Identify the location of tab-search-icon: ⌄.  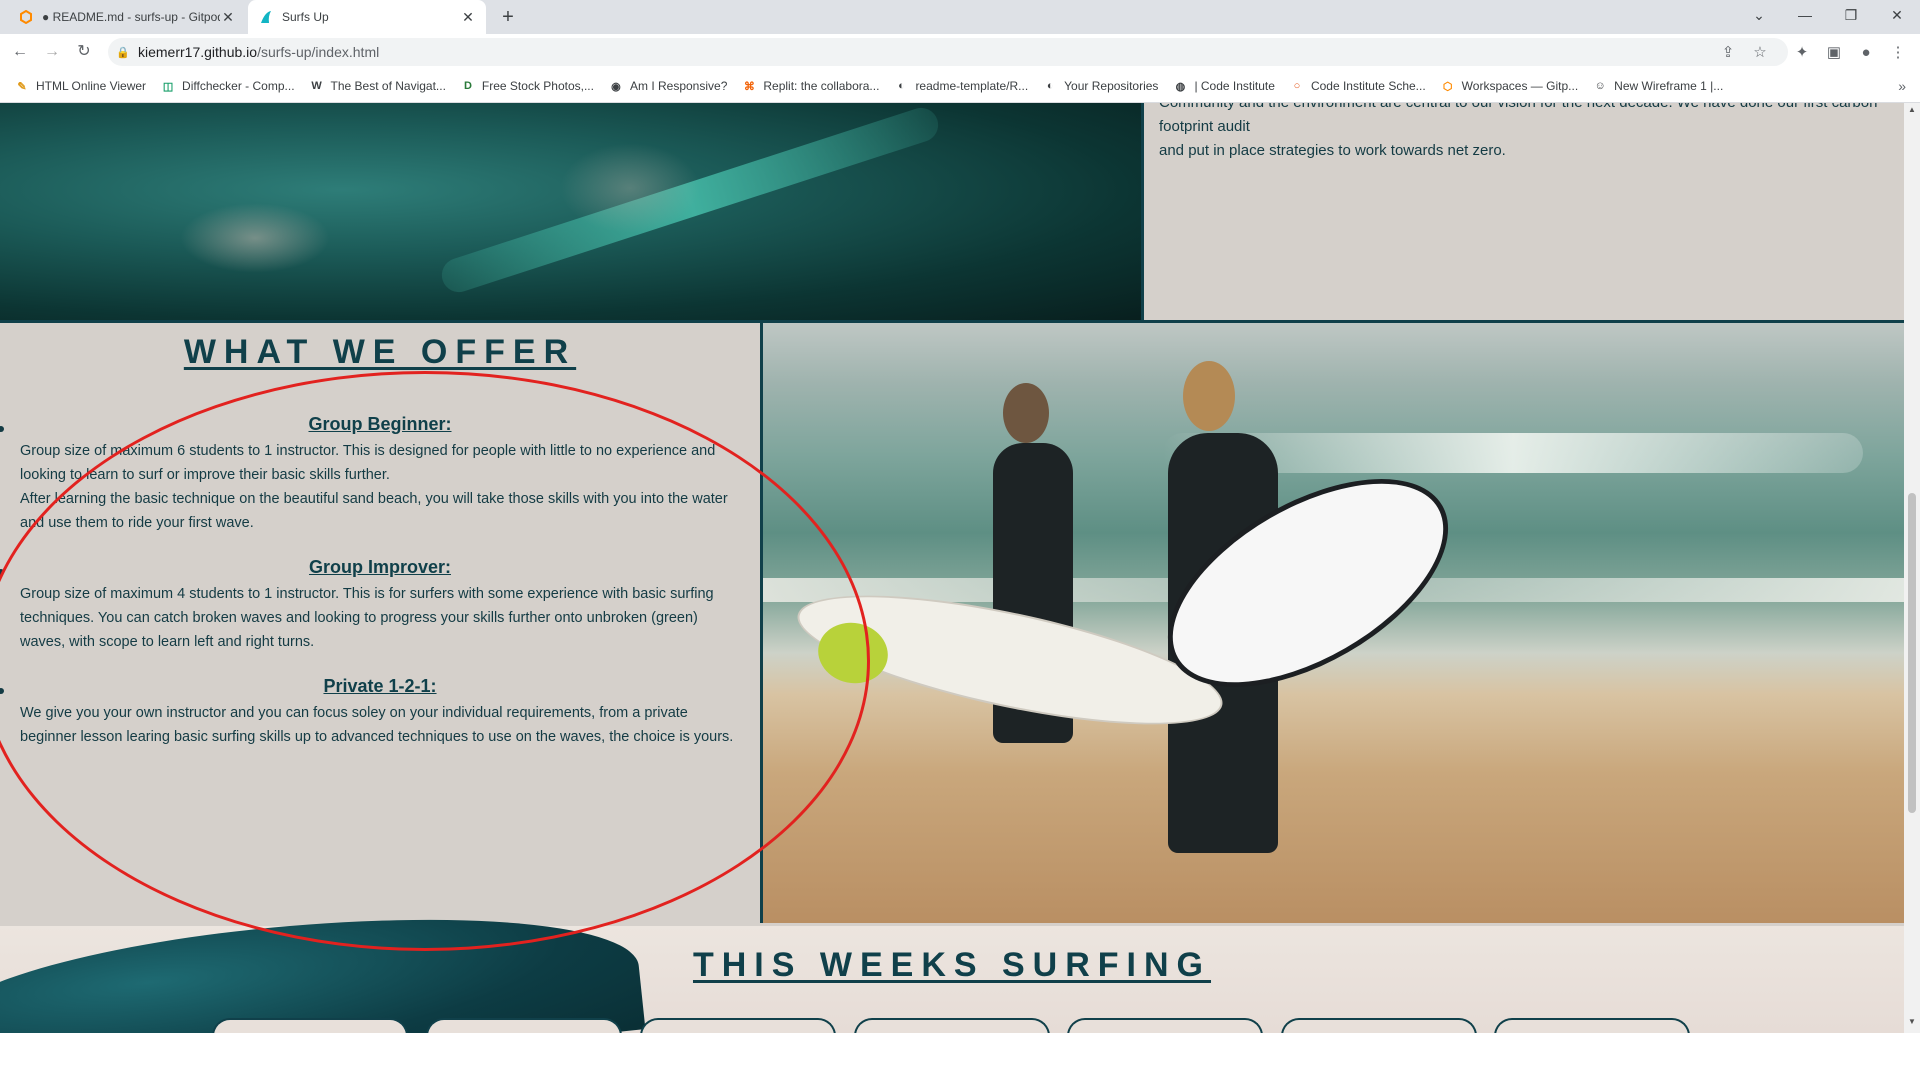
(1759, 15).